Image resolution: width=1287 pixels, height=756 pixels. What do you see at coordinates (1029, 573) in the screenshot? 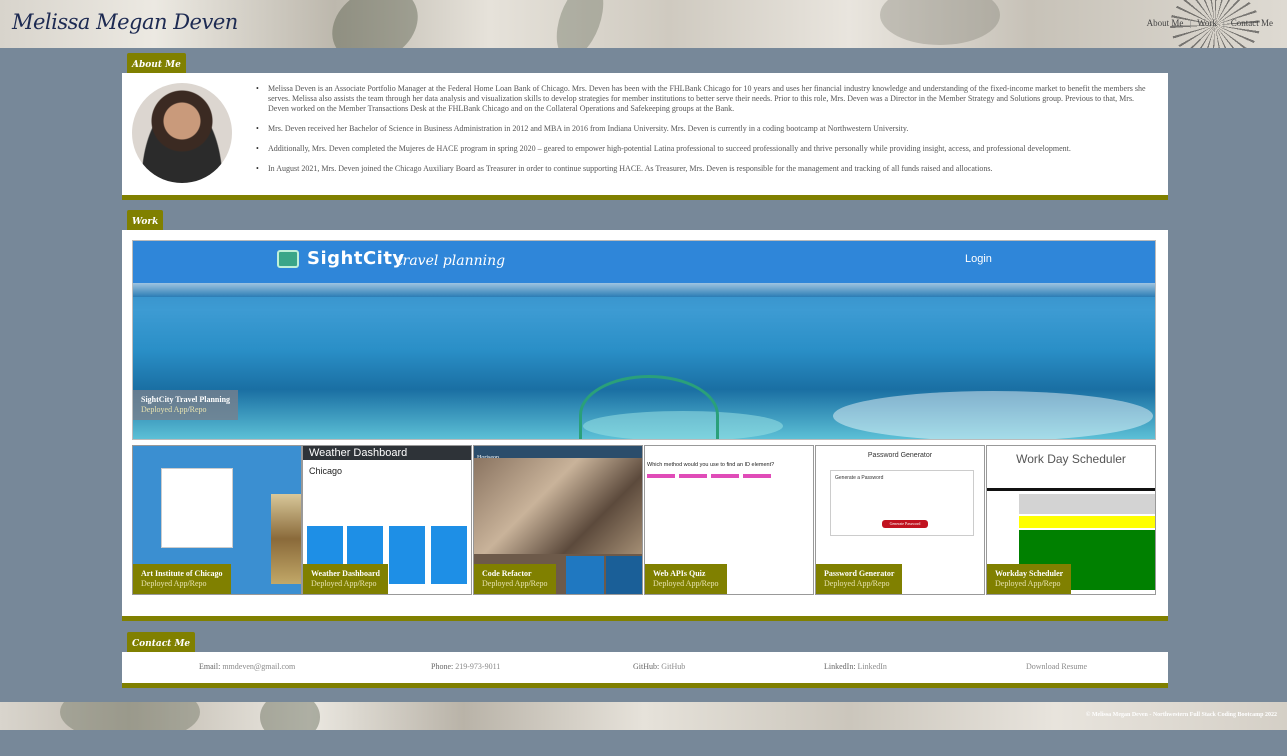
I see `project-title: Workday Scheduler` at bounding box center [1029, 573].